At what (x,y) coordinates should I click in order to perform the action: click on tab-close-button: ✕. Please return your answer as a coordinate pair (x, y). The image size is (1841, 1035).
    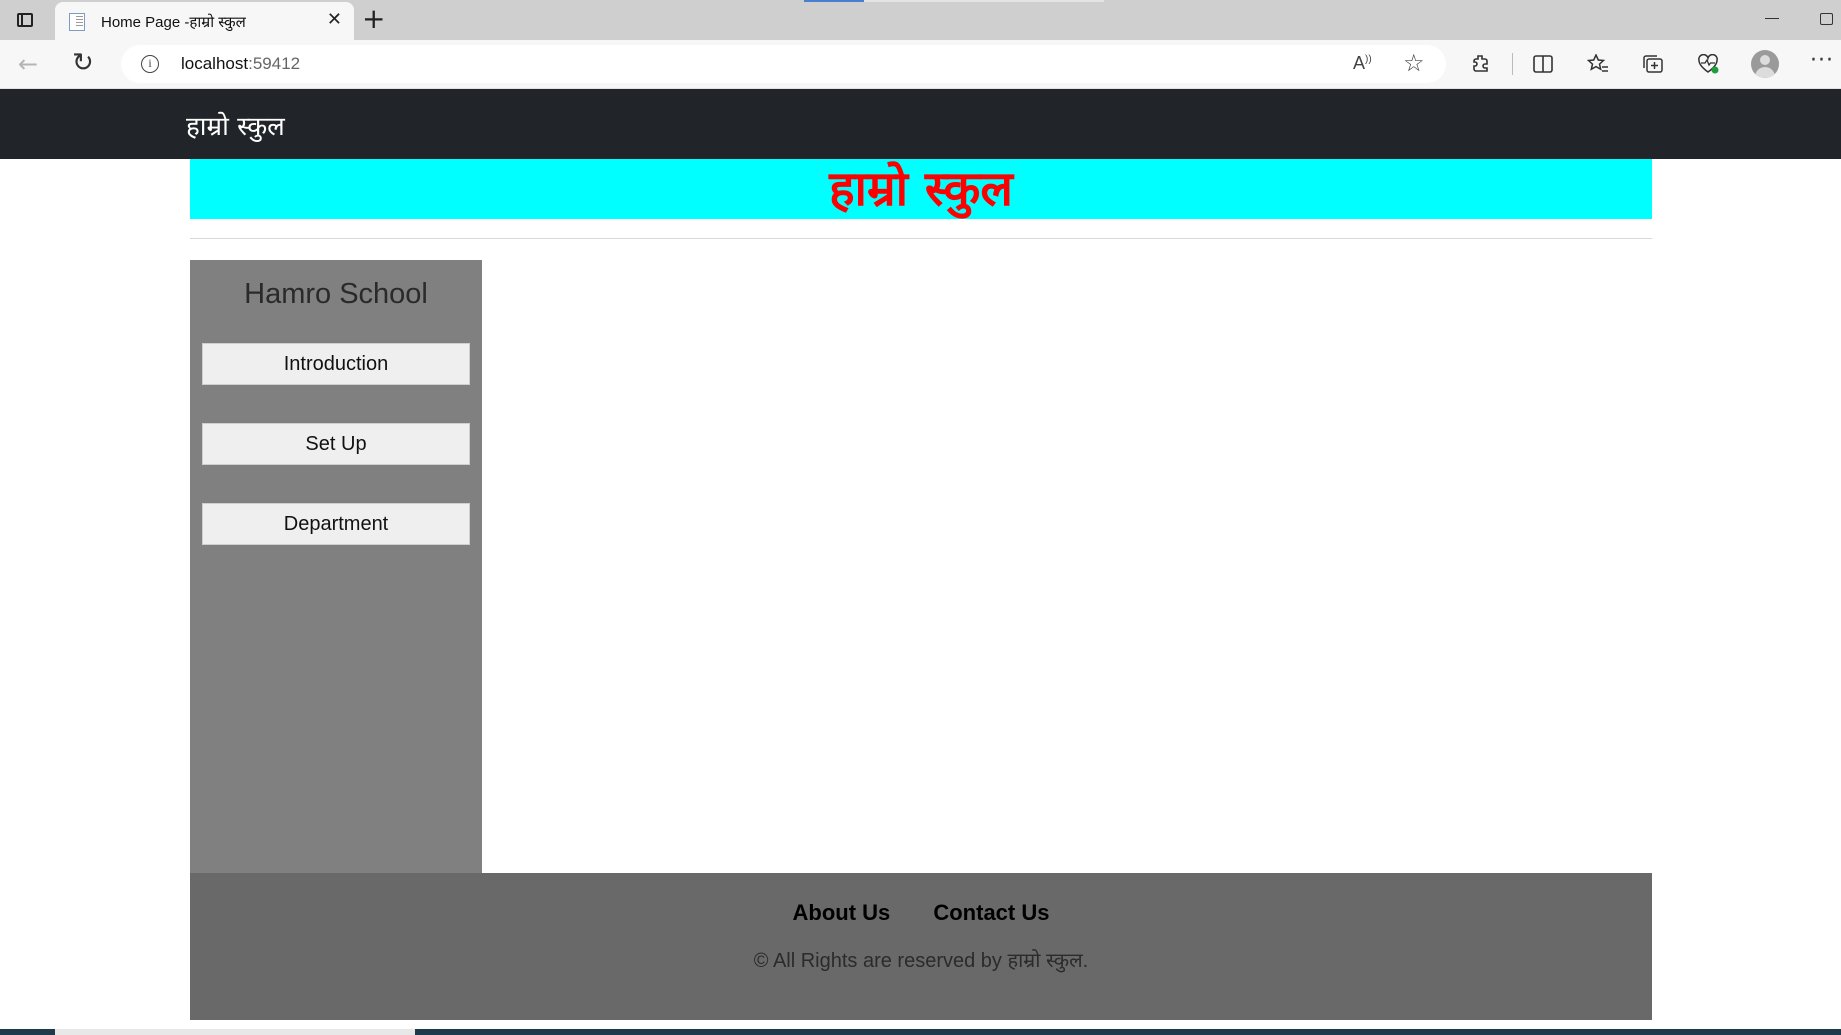
    Looking at the image, I should click on (334, 20).